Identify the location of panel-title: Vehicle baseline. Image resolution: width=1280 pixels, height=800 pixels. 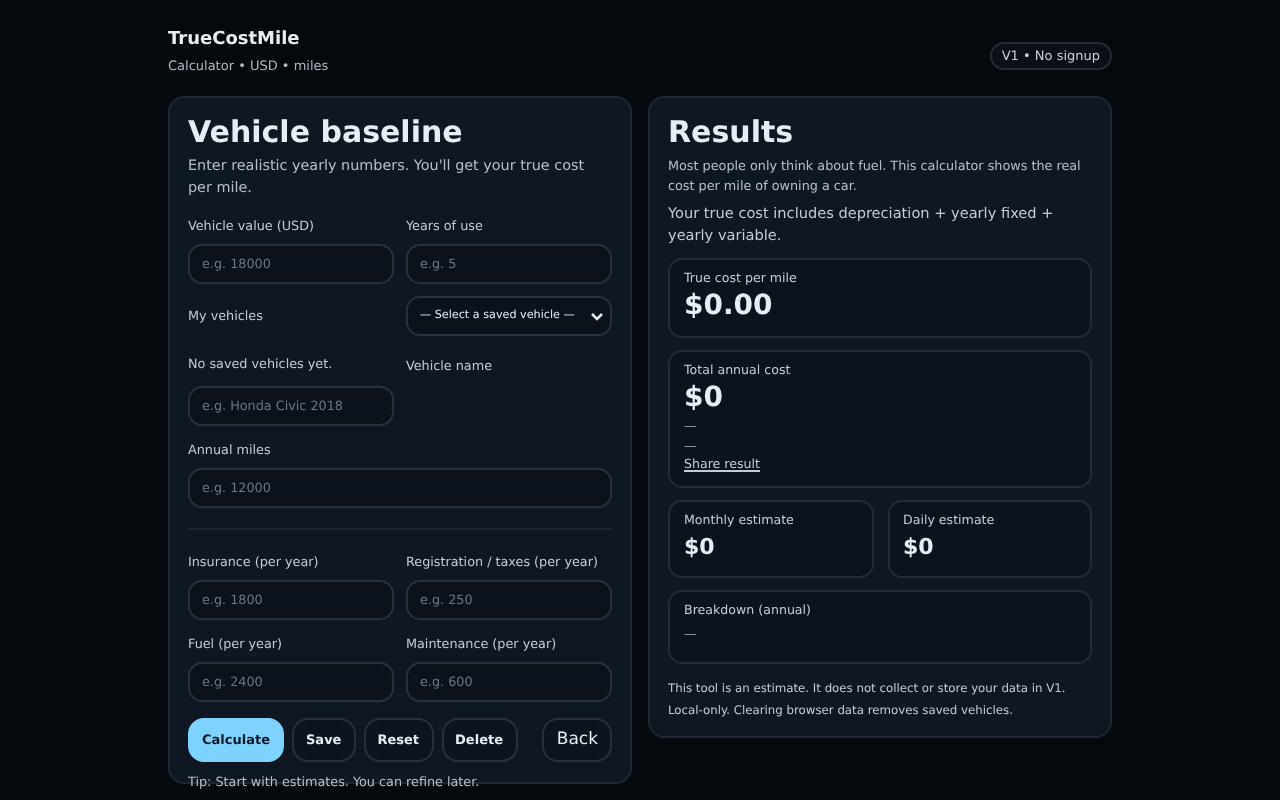
(326, 132).